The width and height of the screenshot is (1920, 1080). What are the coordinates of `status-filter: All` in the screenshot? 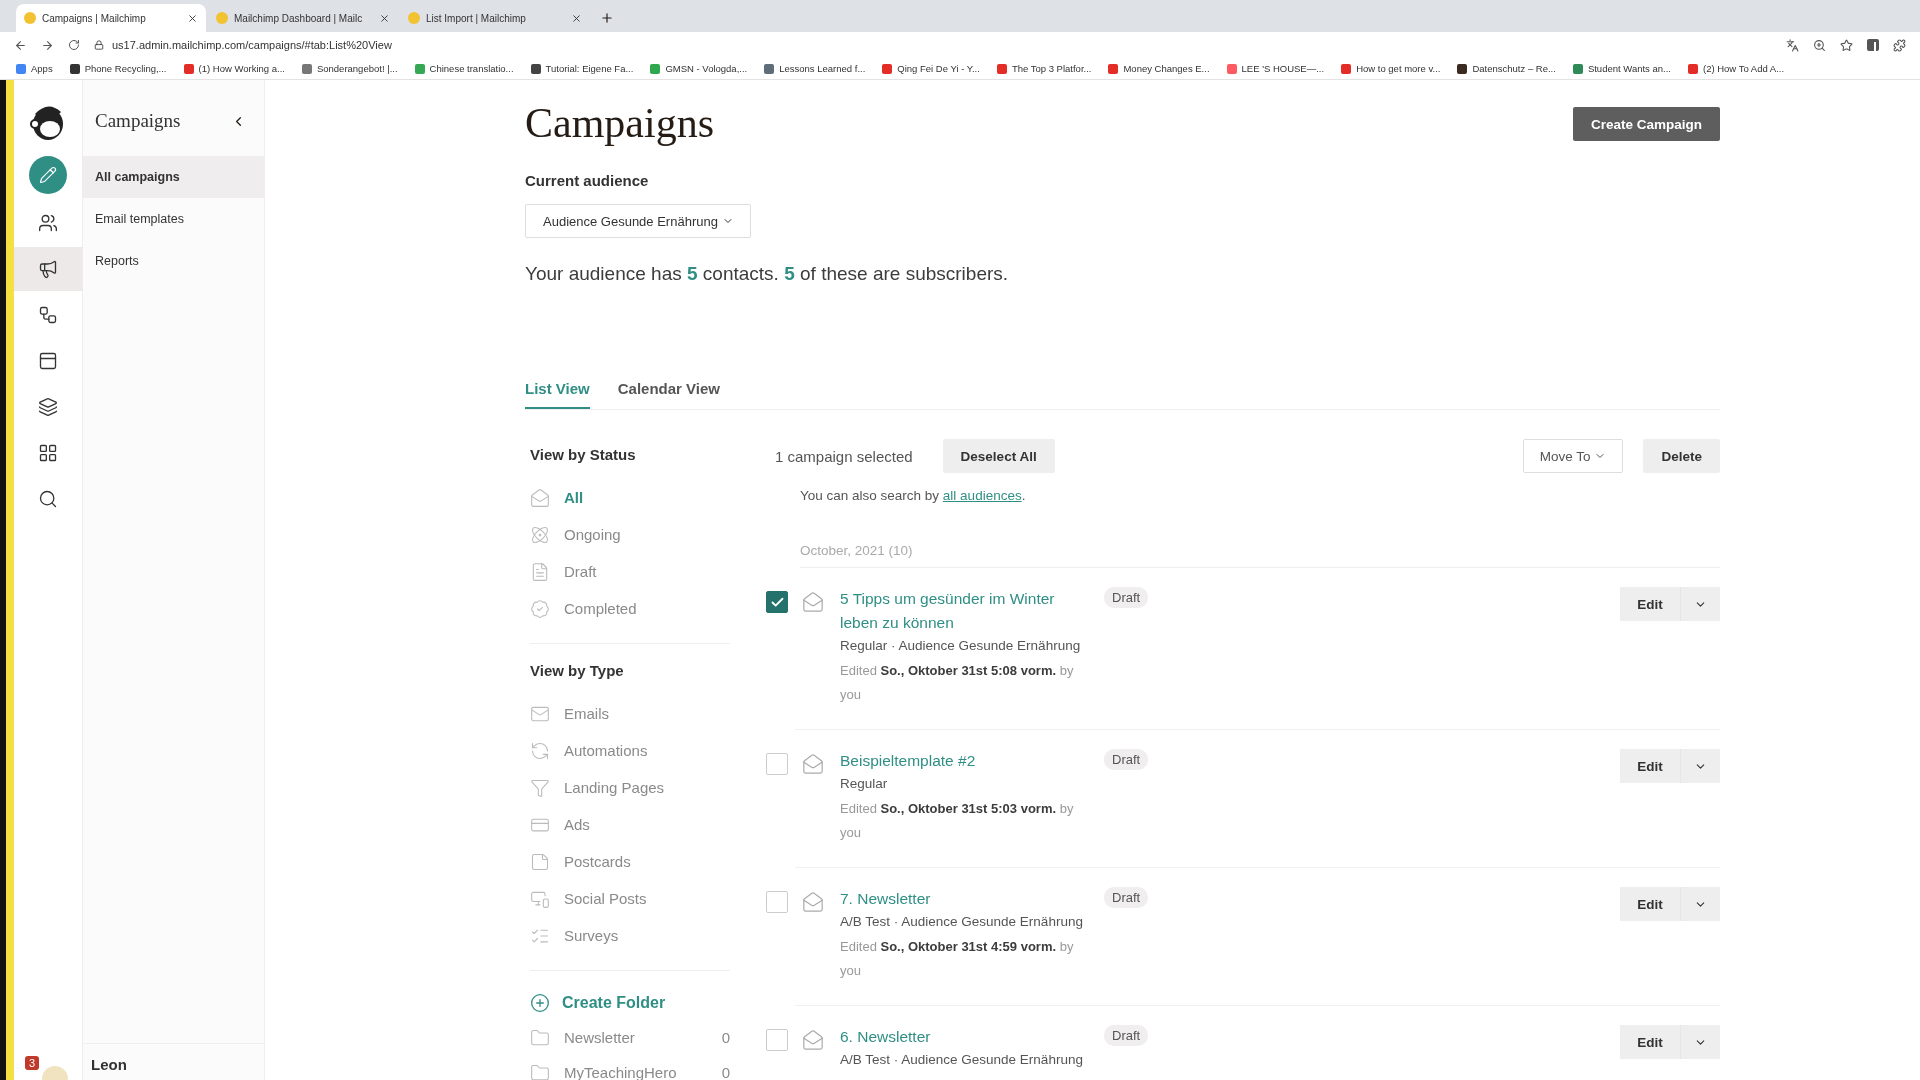 It's located at (574, 497).